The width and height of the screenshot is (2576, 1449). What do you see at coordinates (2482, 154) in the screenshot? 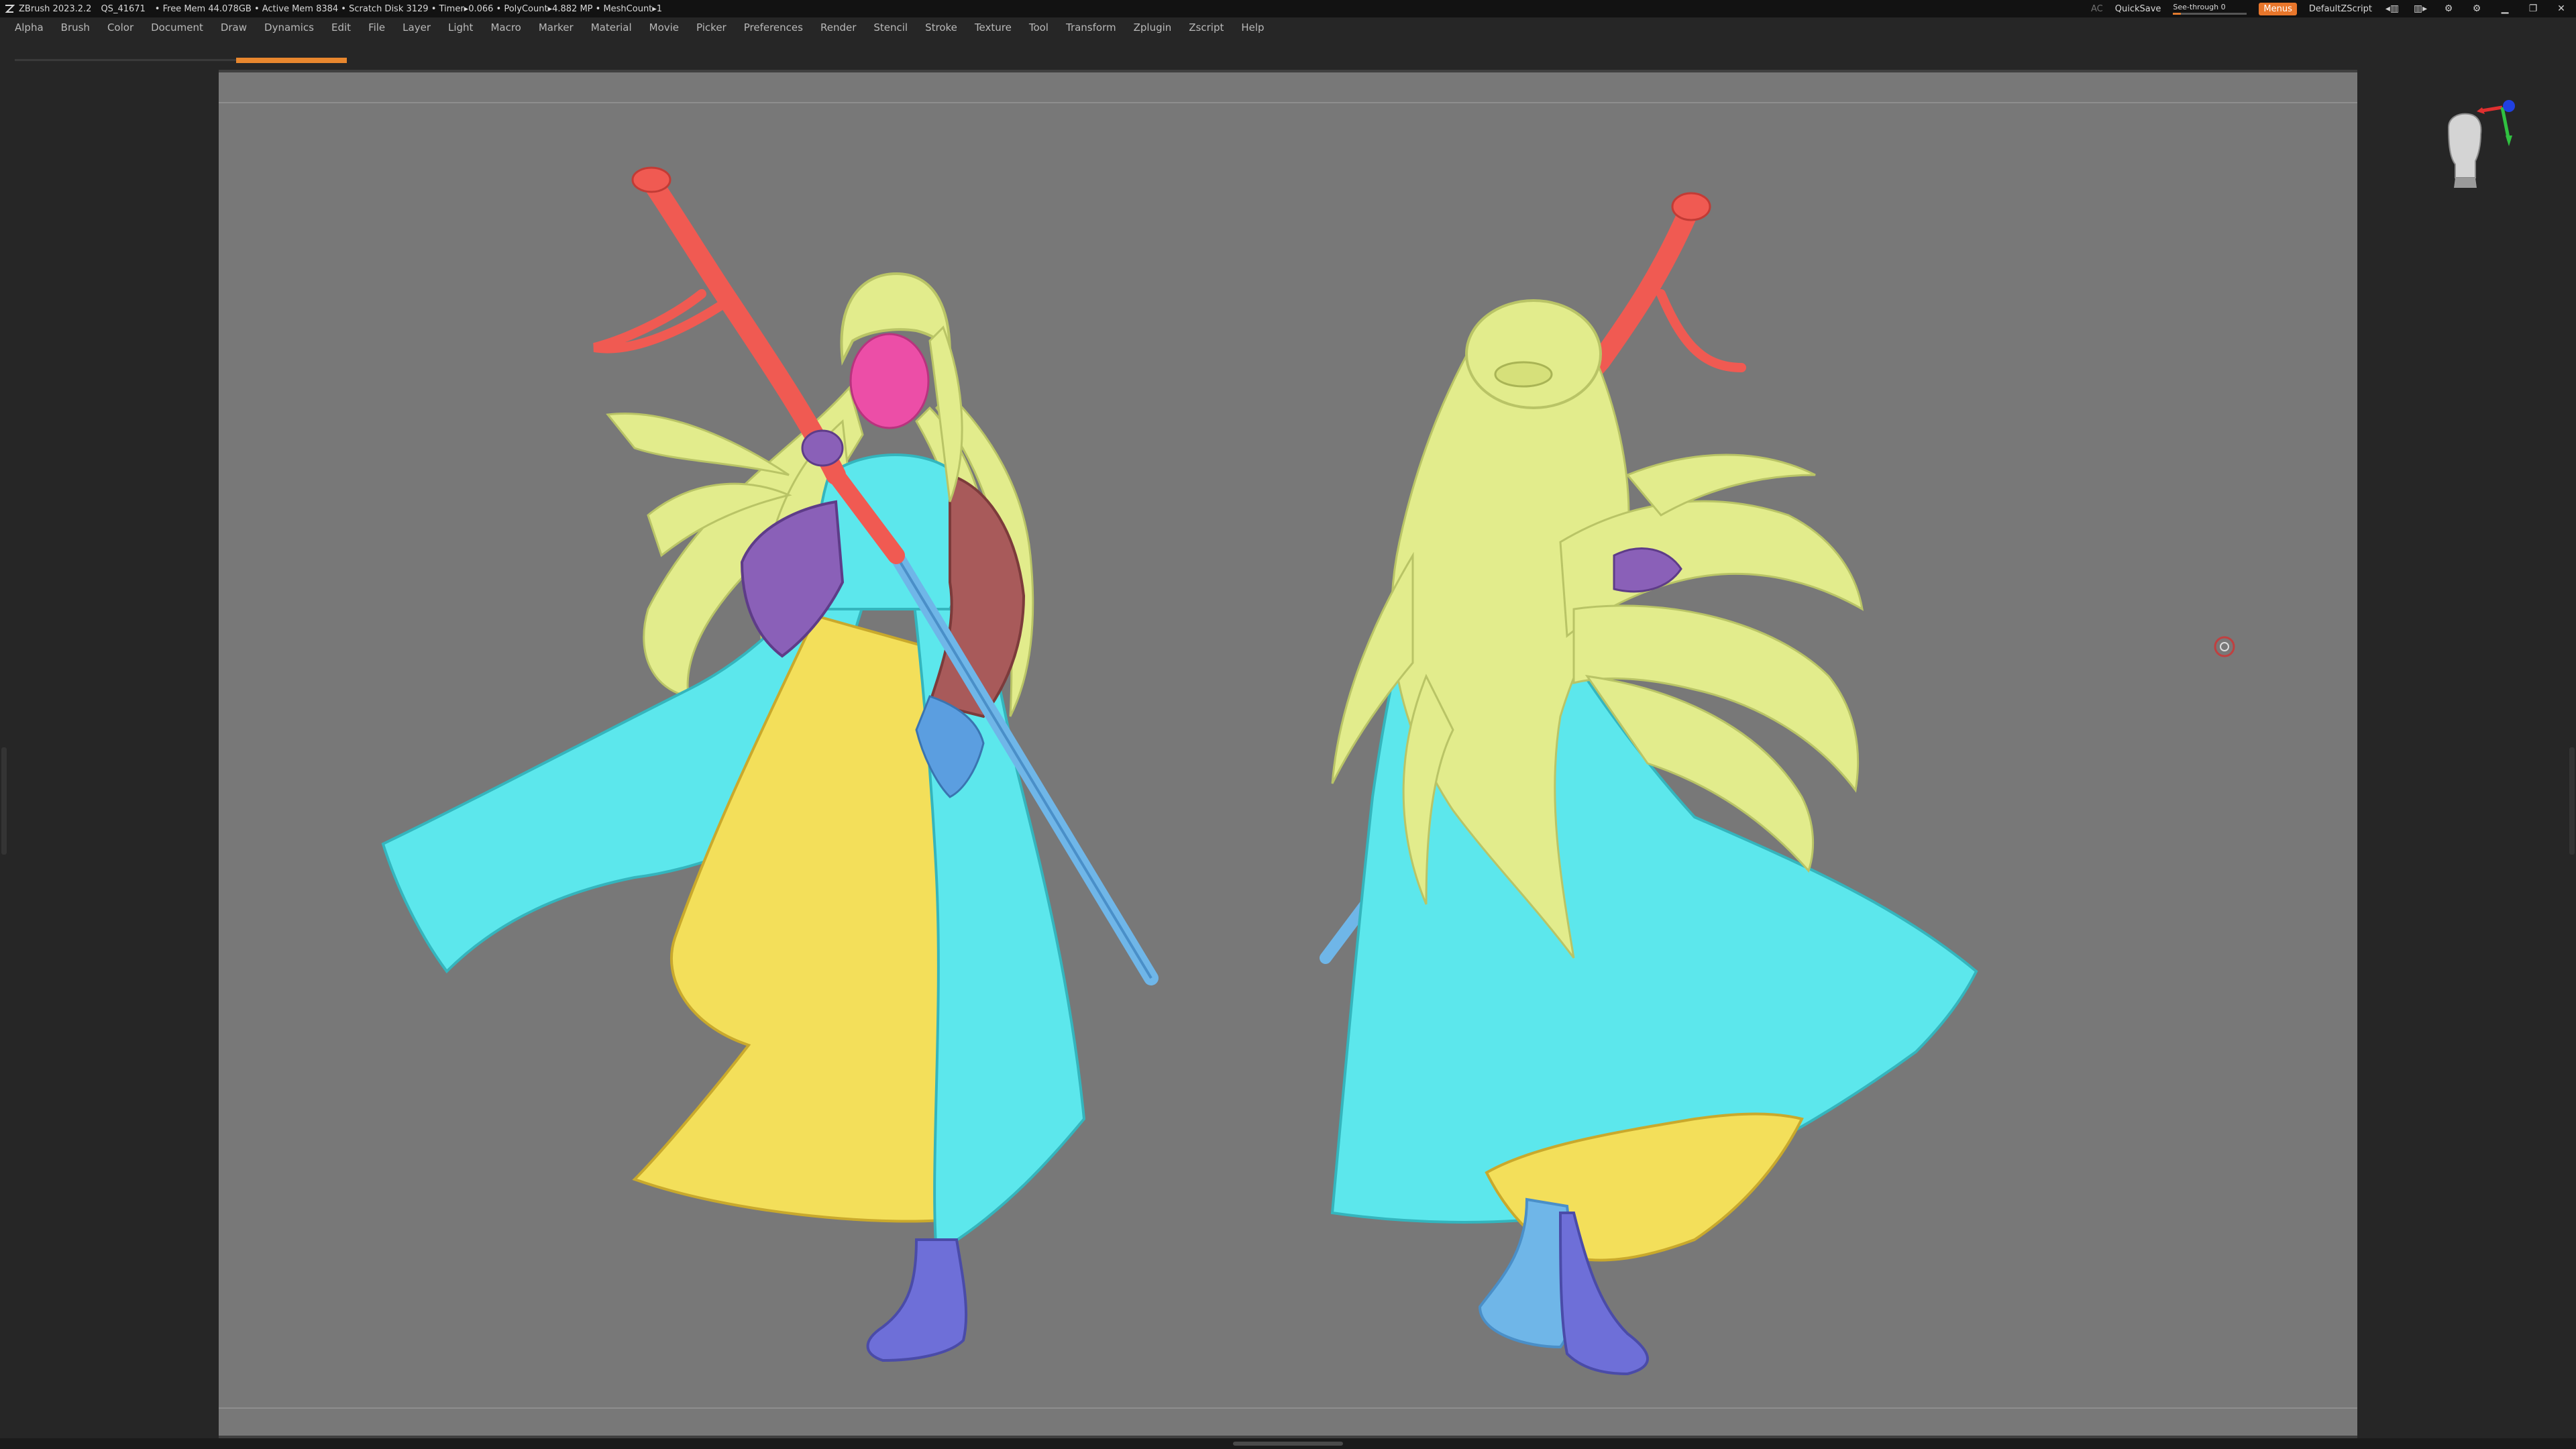
I see `navigation-gizmo-head-icon` at bounding box center [2482, 154].